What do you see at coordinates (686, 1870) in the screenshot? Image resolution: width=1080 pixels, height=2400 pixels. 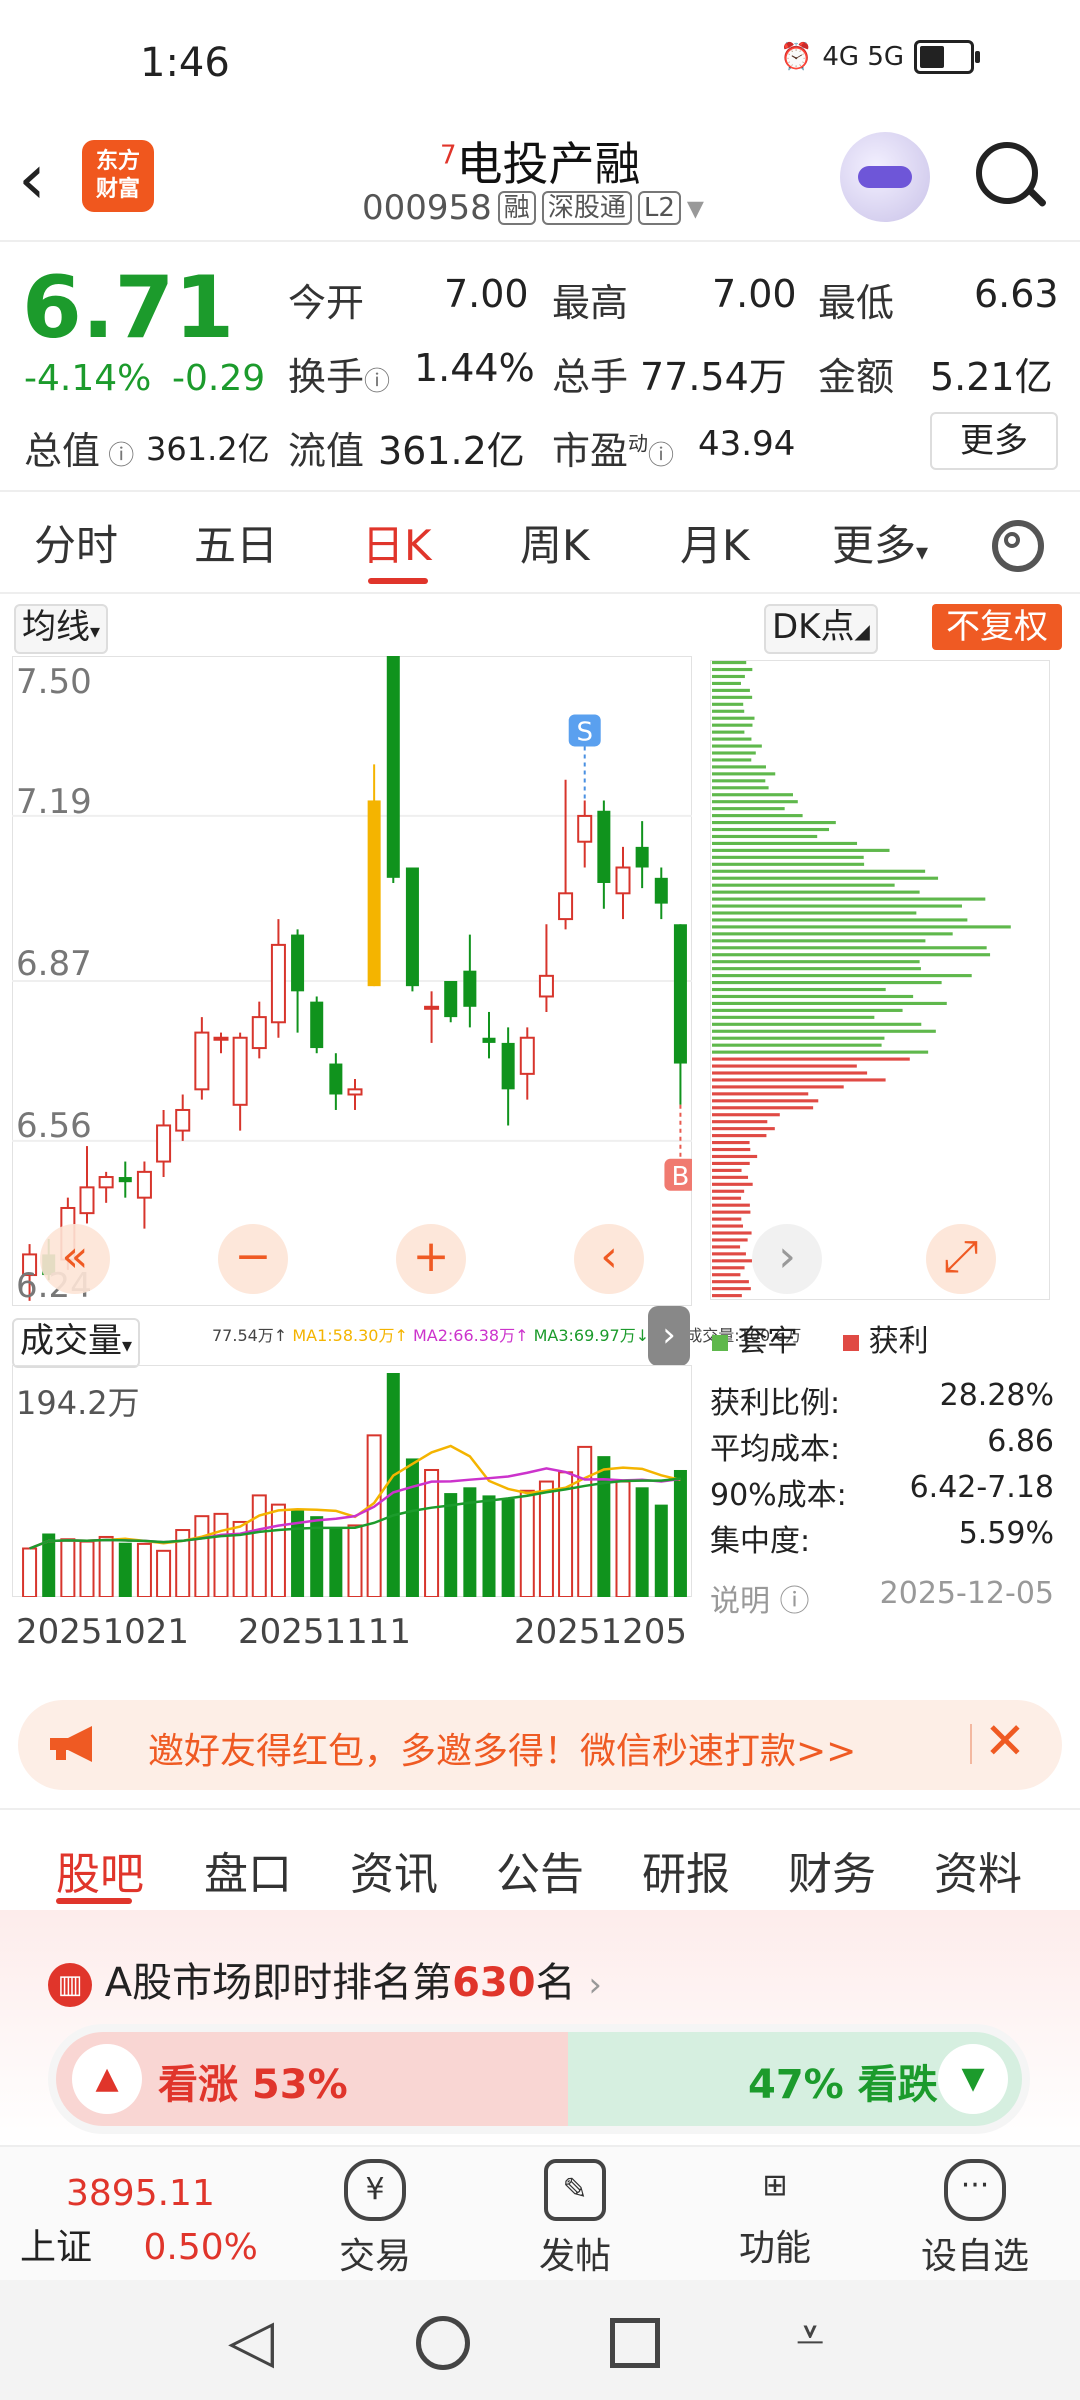 I see `tab-research: 研报` at bounding box center [686, 1870].